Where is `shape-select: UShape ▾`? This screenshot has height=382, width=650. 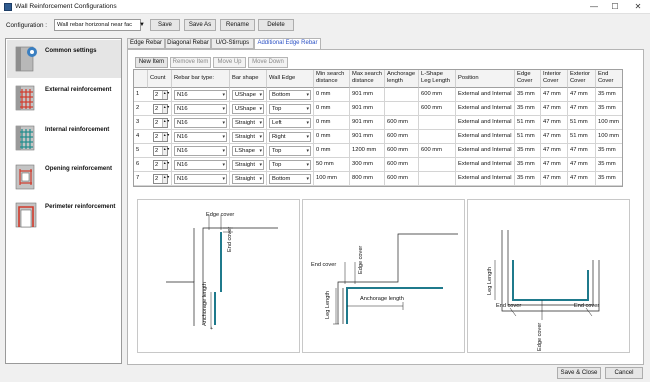
shape-select: UShape ▾ is located at coordinates (248, 95).